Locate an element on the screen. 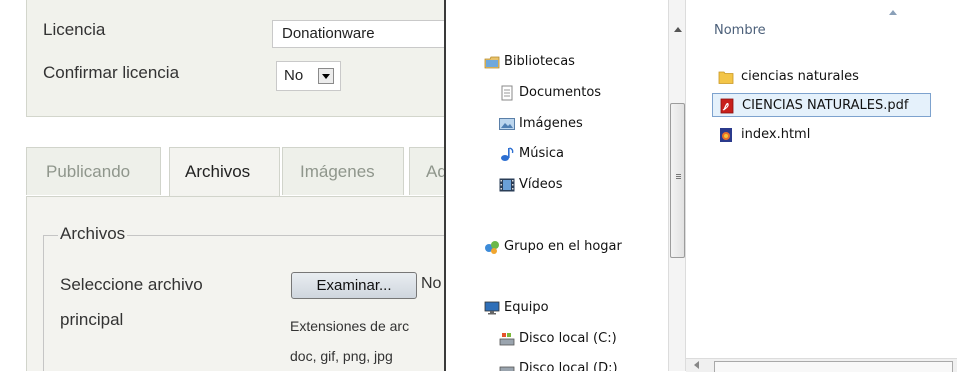  nav-label: Grupo en el hogar is located at coordinates (563, 246).